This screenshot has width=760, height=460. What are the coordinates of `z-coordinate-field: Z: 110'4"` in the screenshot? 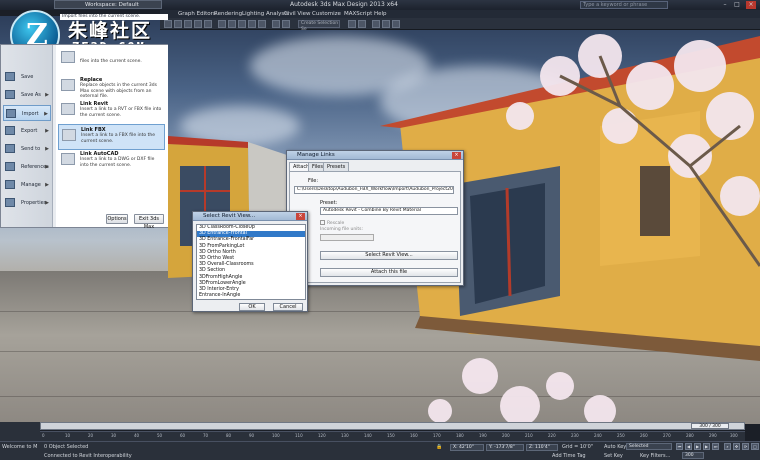 It's located at (542, 447).